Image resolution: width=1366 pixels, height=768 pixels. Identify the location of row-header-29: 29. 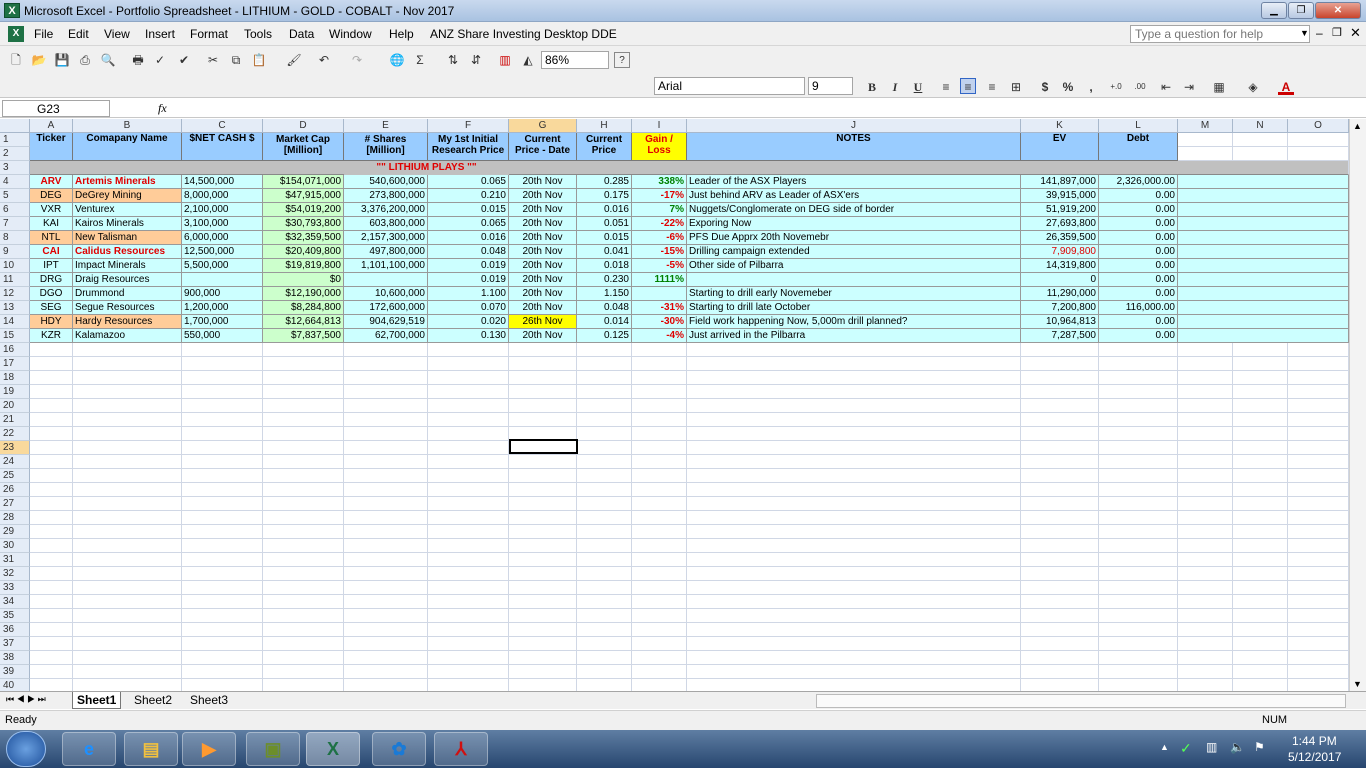
(15, 532).